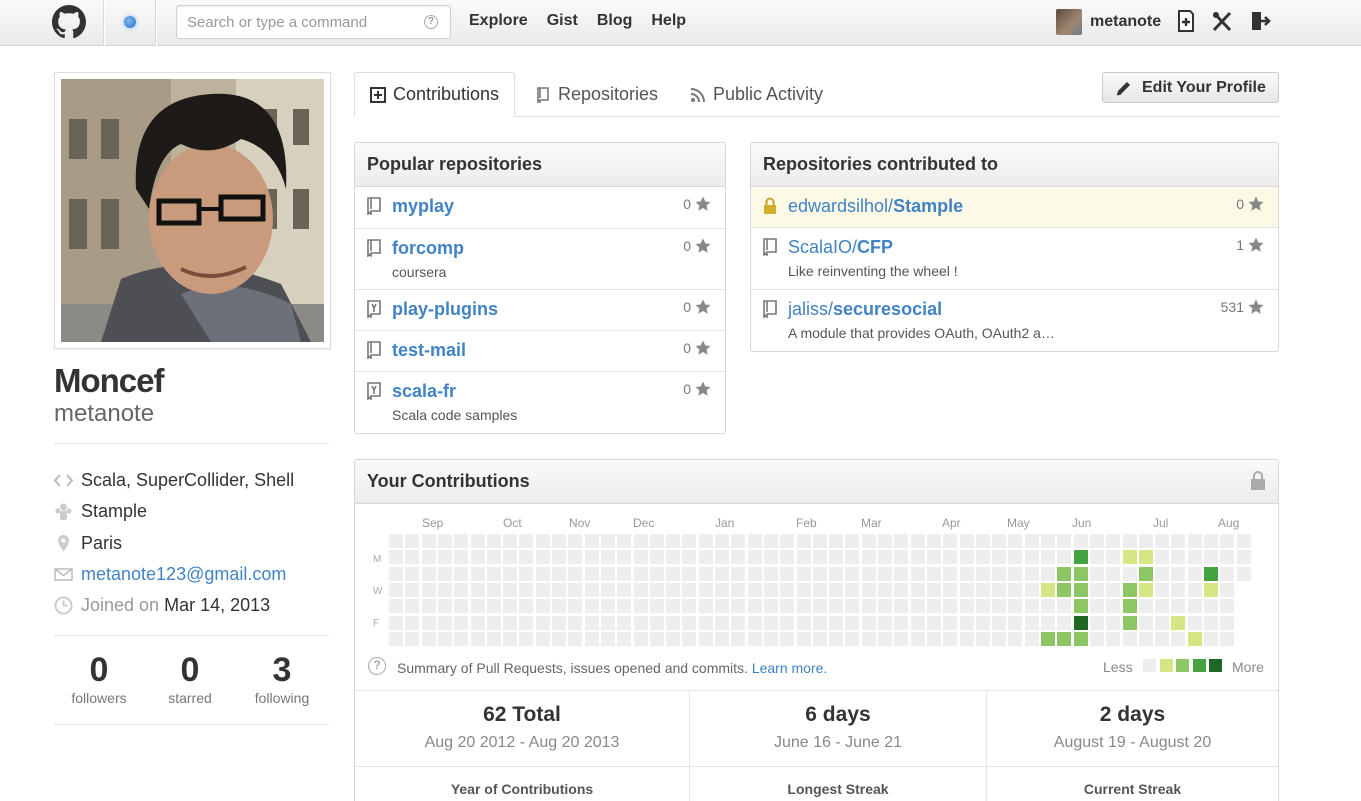  I want to click on repo-row: play-plugins 0, so click(540, 309).